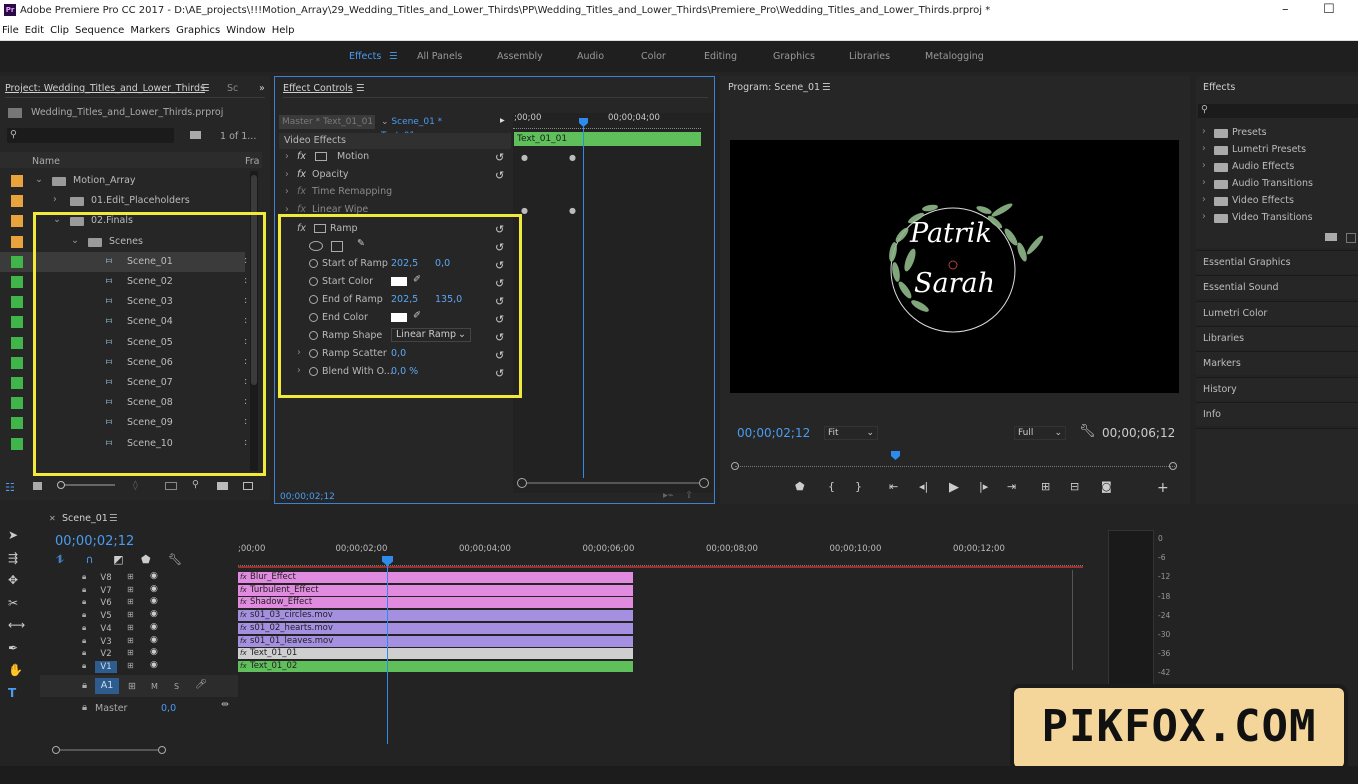  Describe the element at coordinates (146, 559) in the screenshot. I see `marker-icon: ⬟` at that location.